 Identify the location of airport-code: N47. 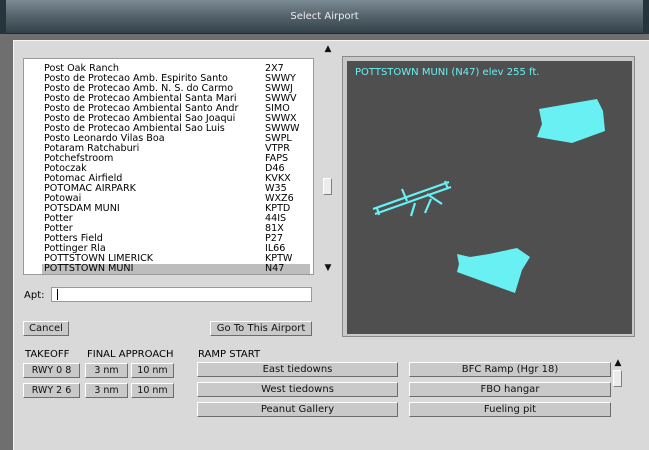
(275, 268).